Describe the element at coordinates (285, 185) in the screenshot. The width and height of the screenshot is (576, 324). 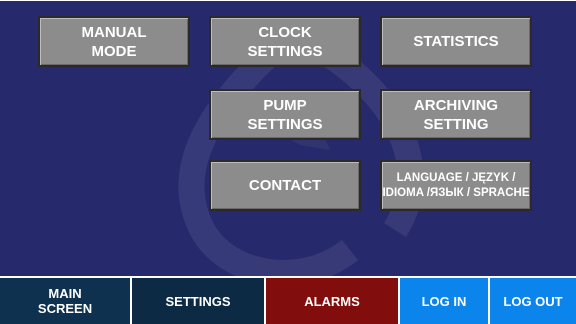
I see `contact-button: CONTACT` at that location.